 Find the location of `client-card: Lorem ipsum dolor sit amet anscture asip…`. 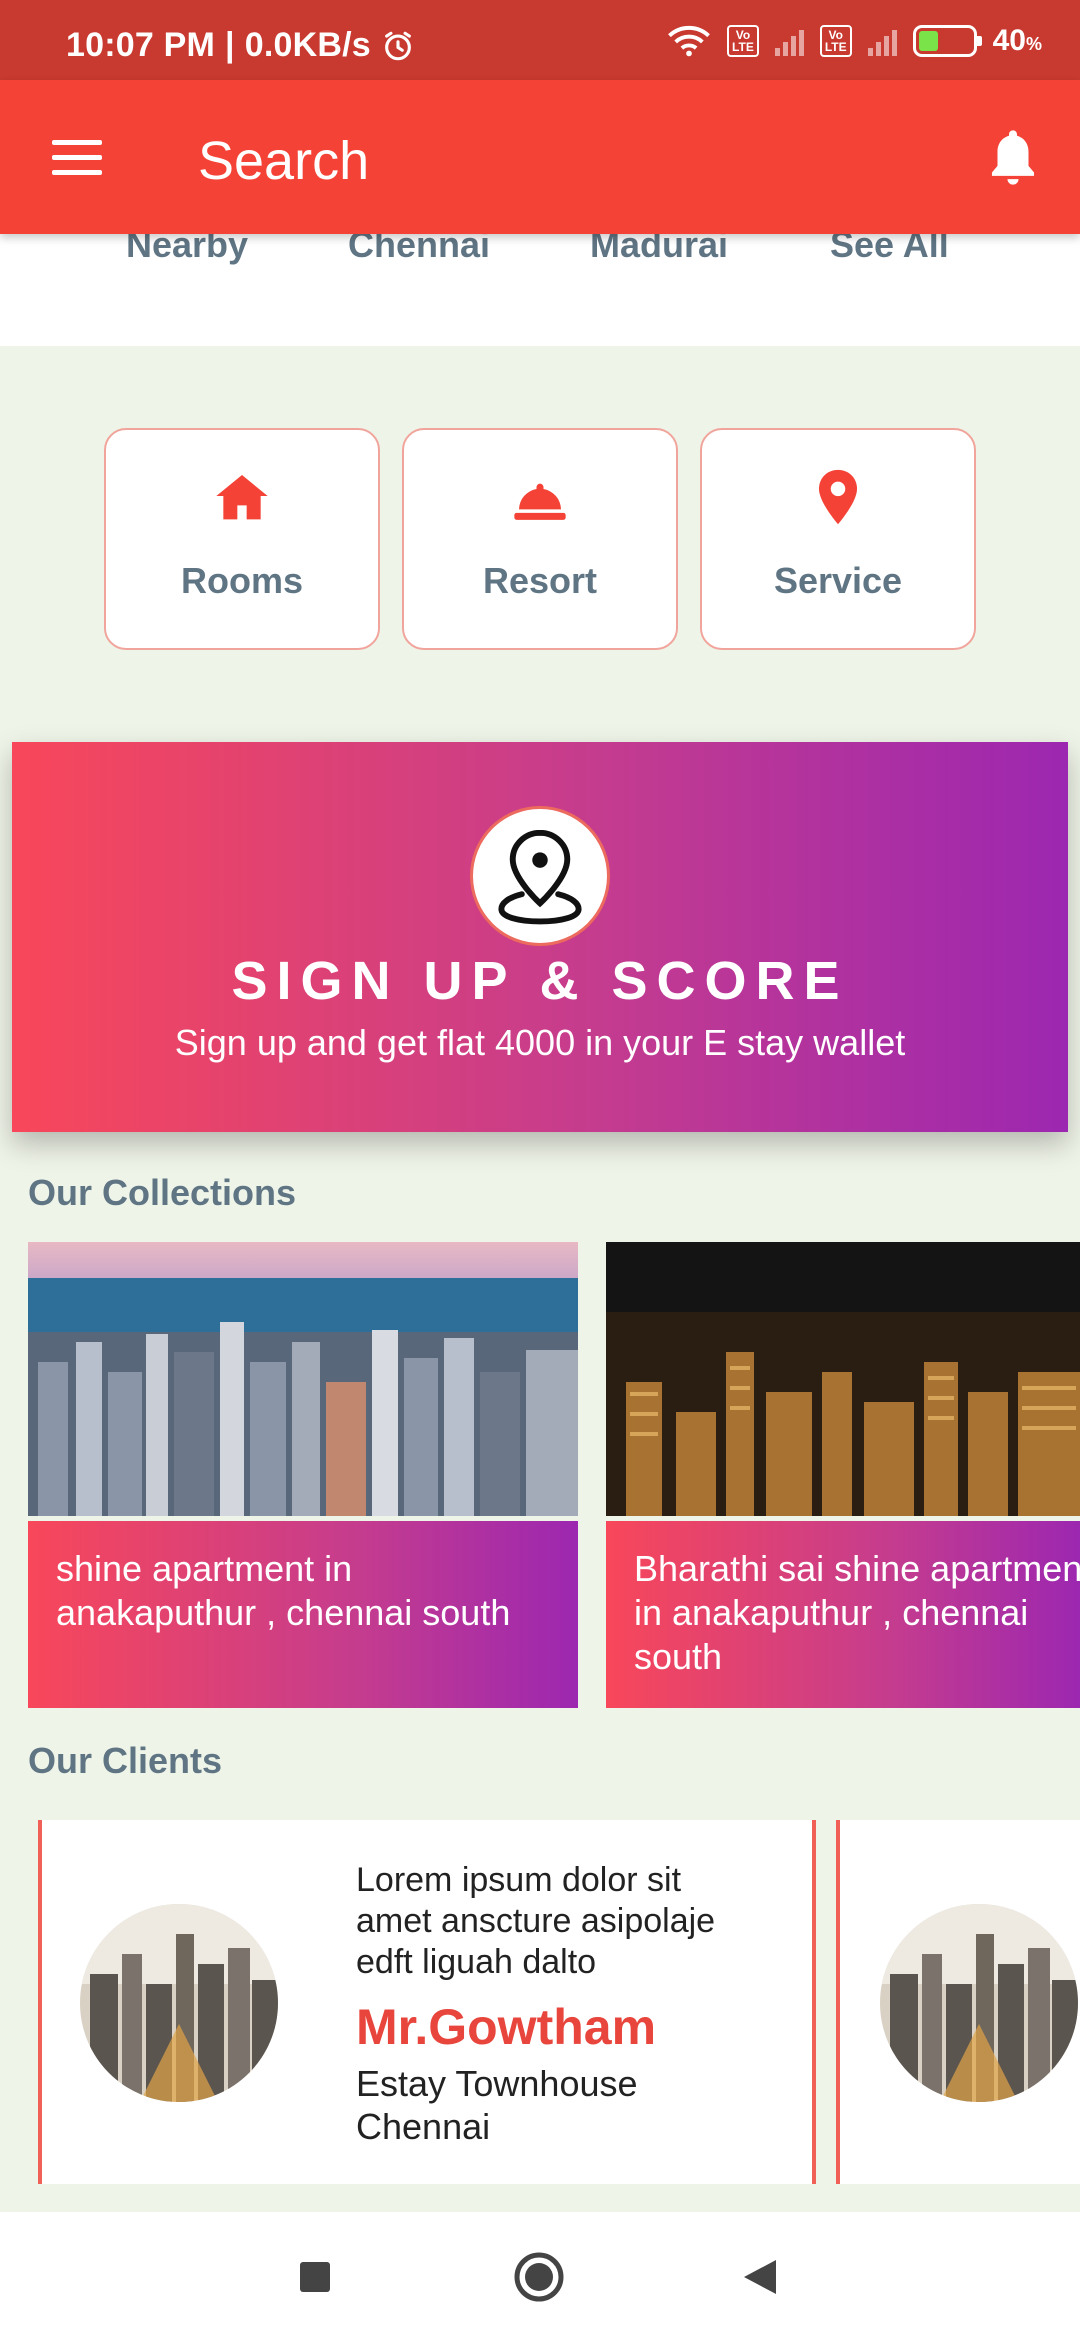

client-card: Lorem ipsum dolor sit amet anscture asip… is located at coordinates (427, 2002).